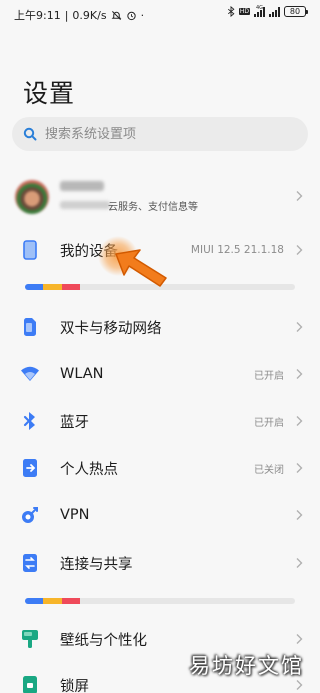 The width and height of the screenshot is (320, 693). Describe the element at coordinates (274, 11) in the screenshot. I see `signal-strength-2-icon` at that location.